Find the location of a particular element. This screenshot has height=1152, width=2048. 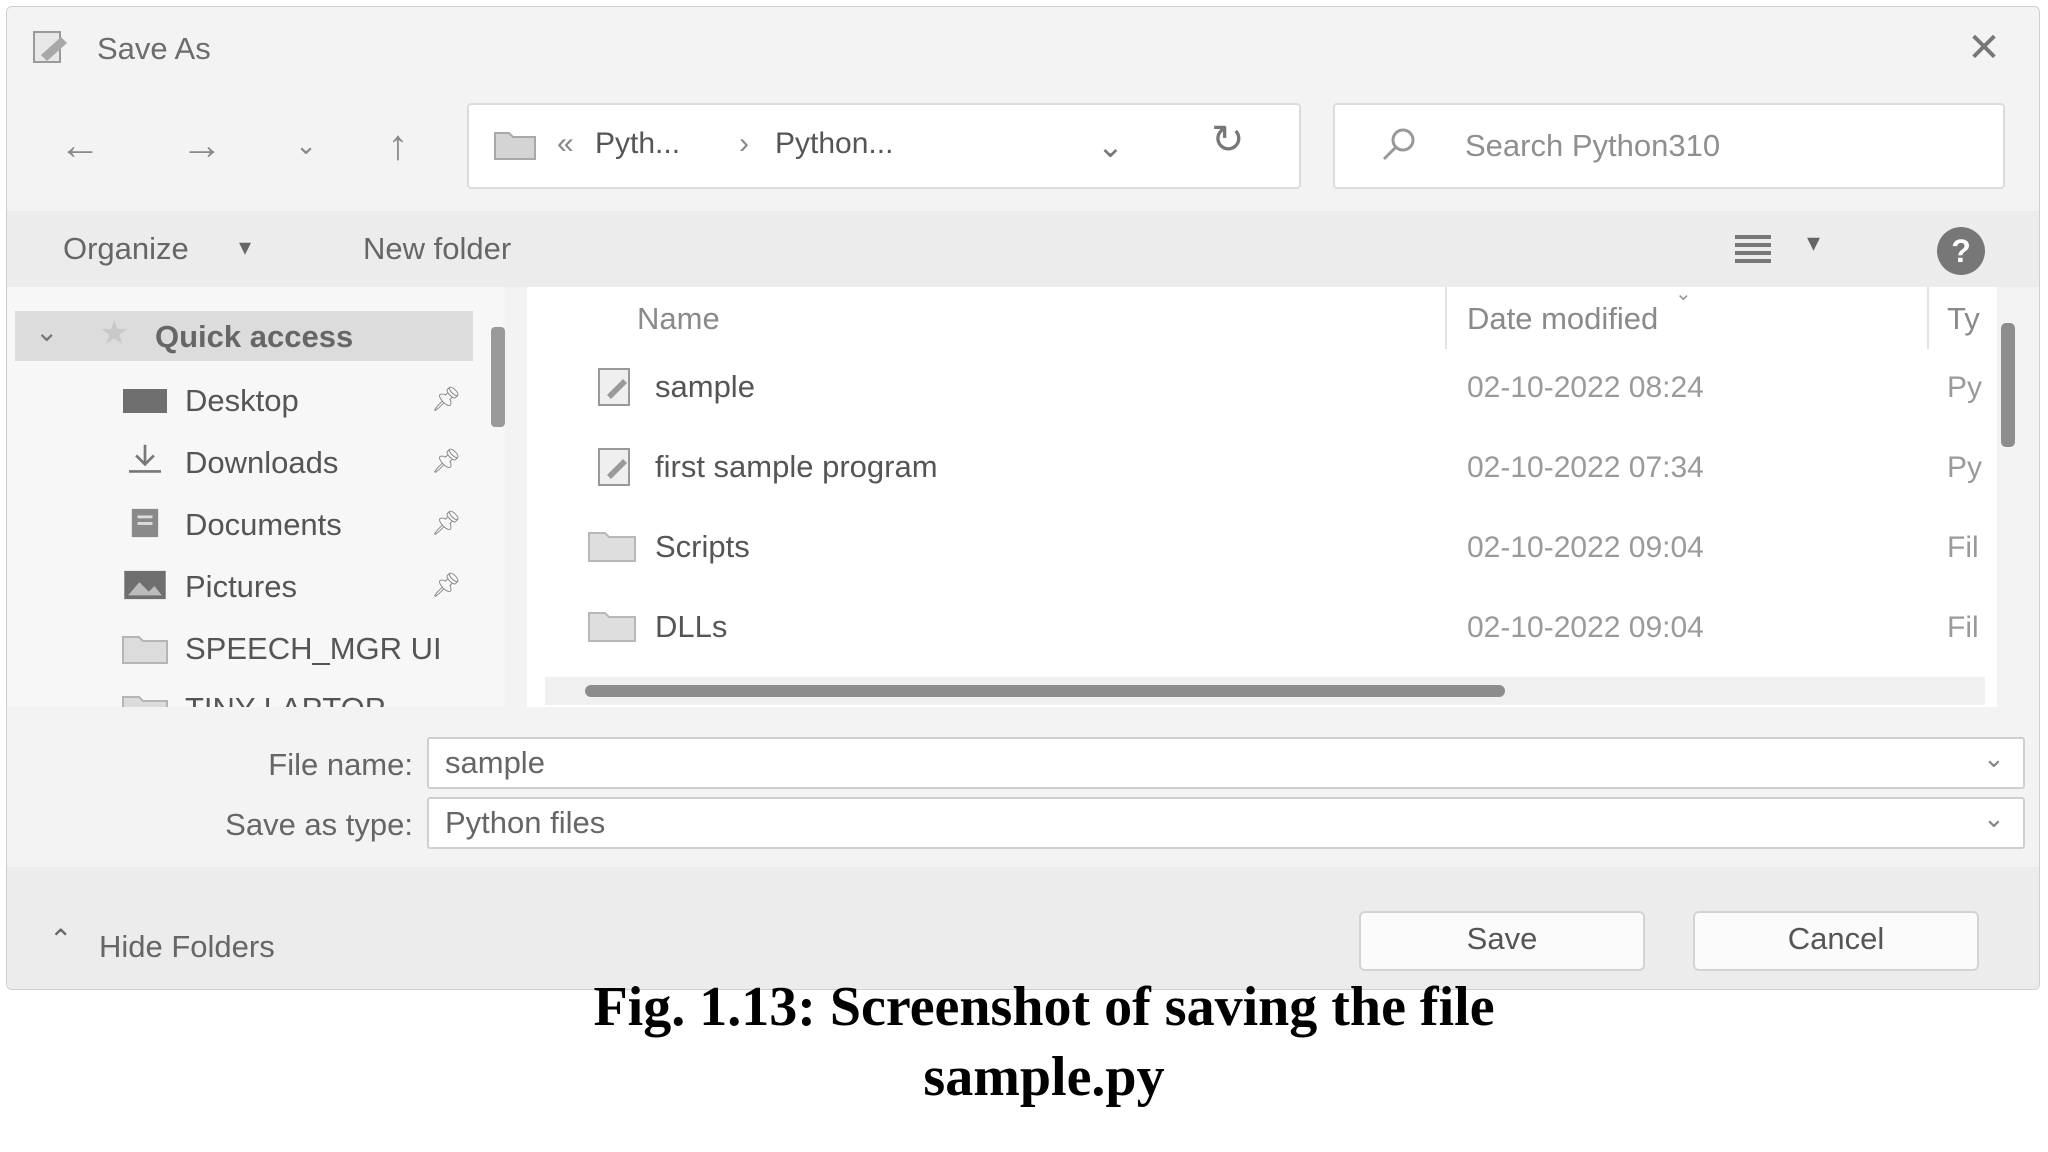

dialog-footer: ⌃ Hide Folders Save Cancel is located at coordinates (1023, 928).